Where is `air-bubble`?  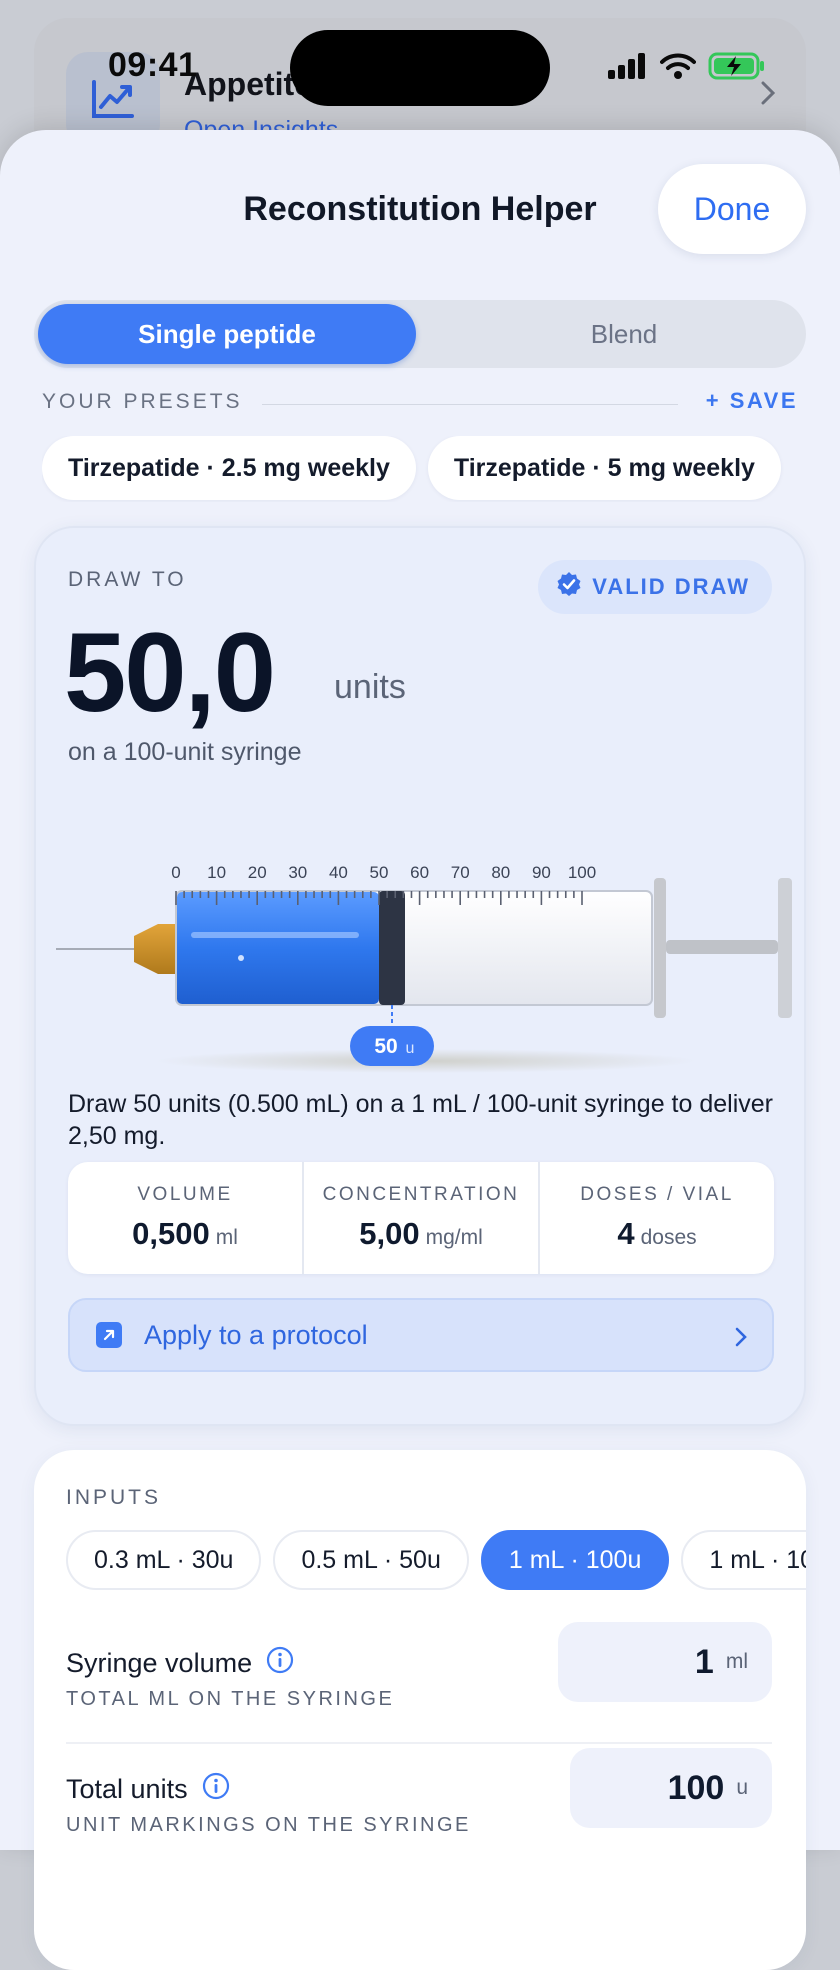 air-bubble is located at coordinates (241, 958).